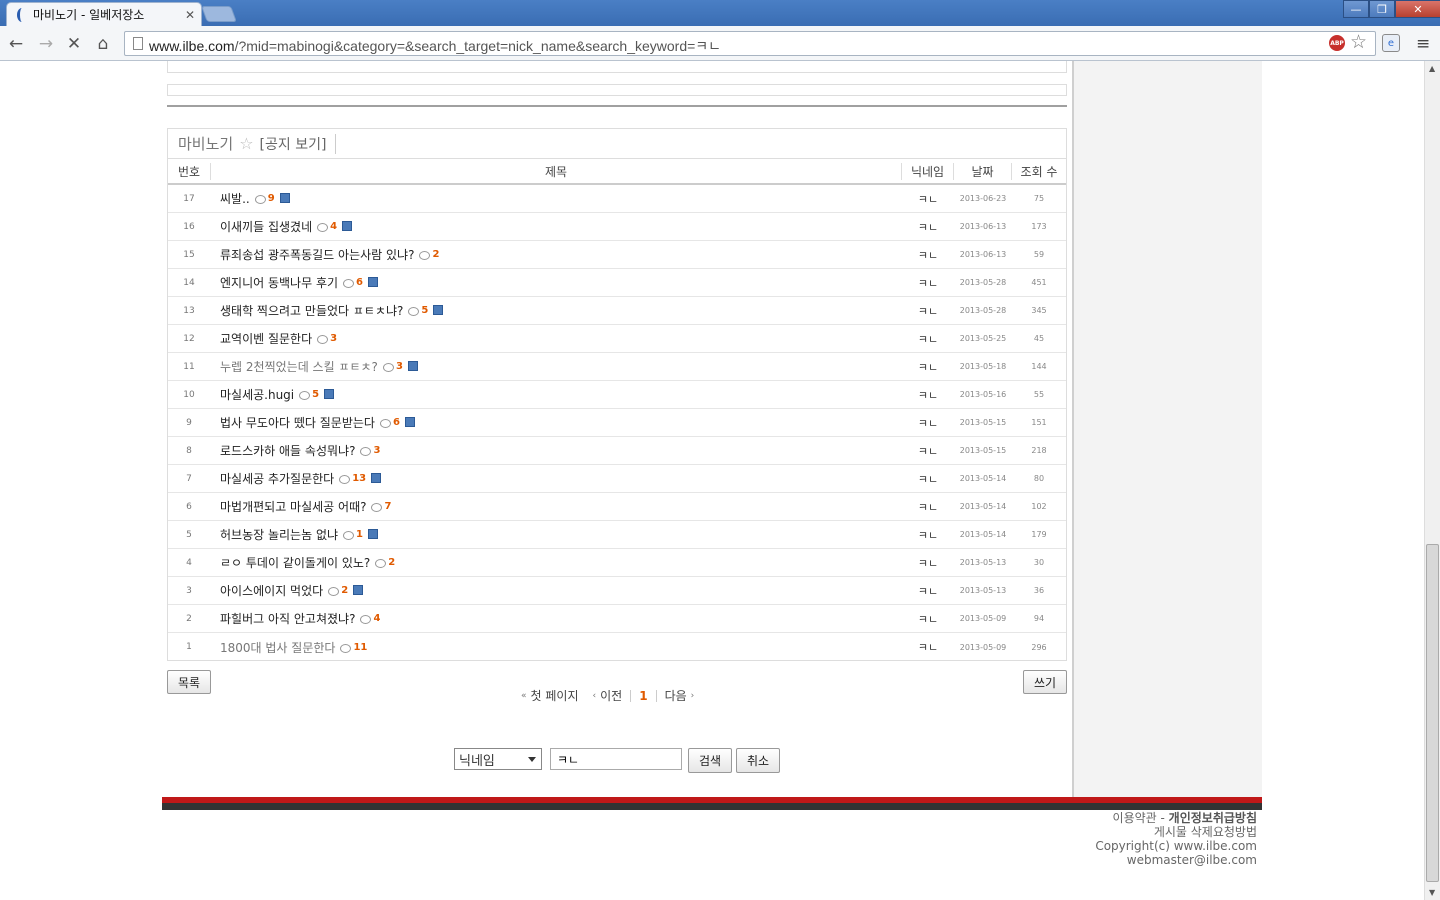 This screenshot has height=900, width=1440. What do you see at coordinates (616, 759) in the screenshot?
I see `search-input` at bounding box center [616, 759].